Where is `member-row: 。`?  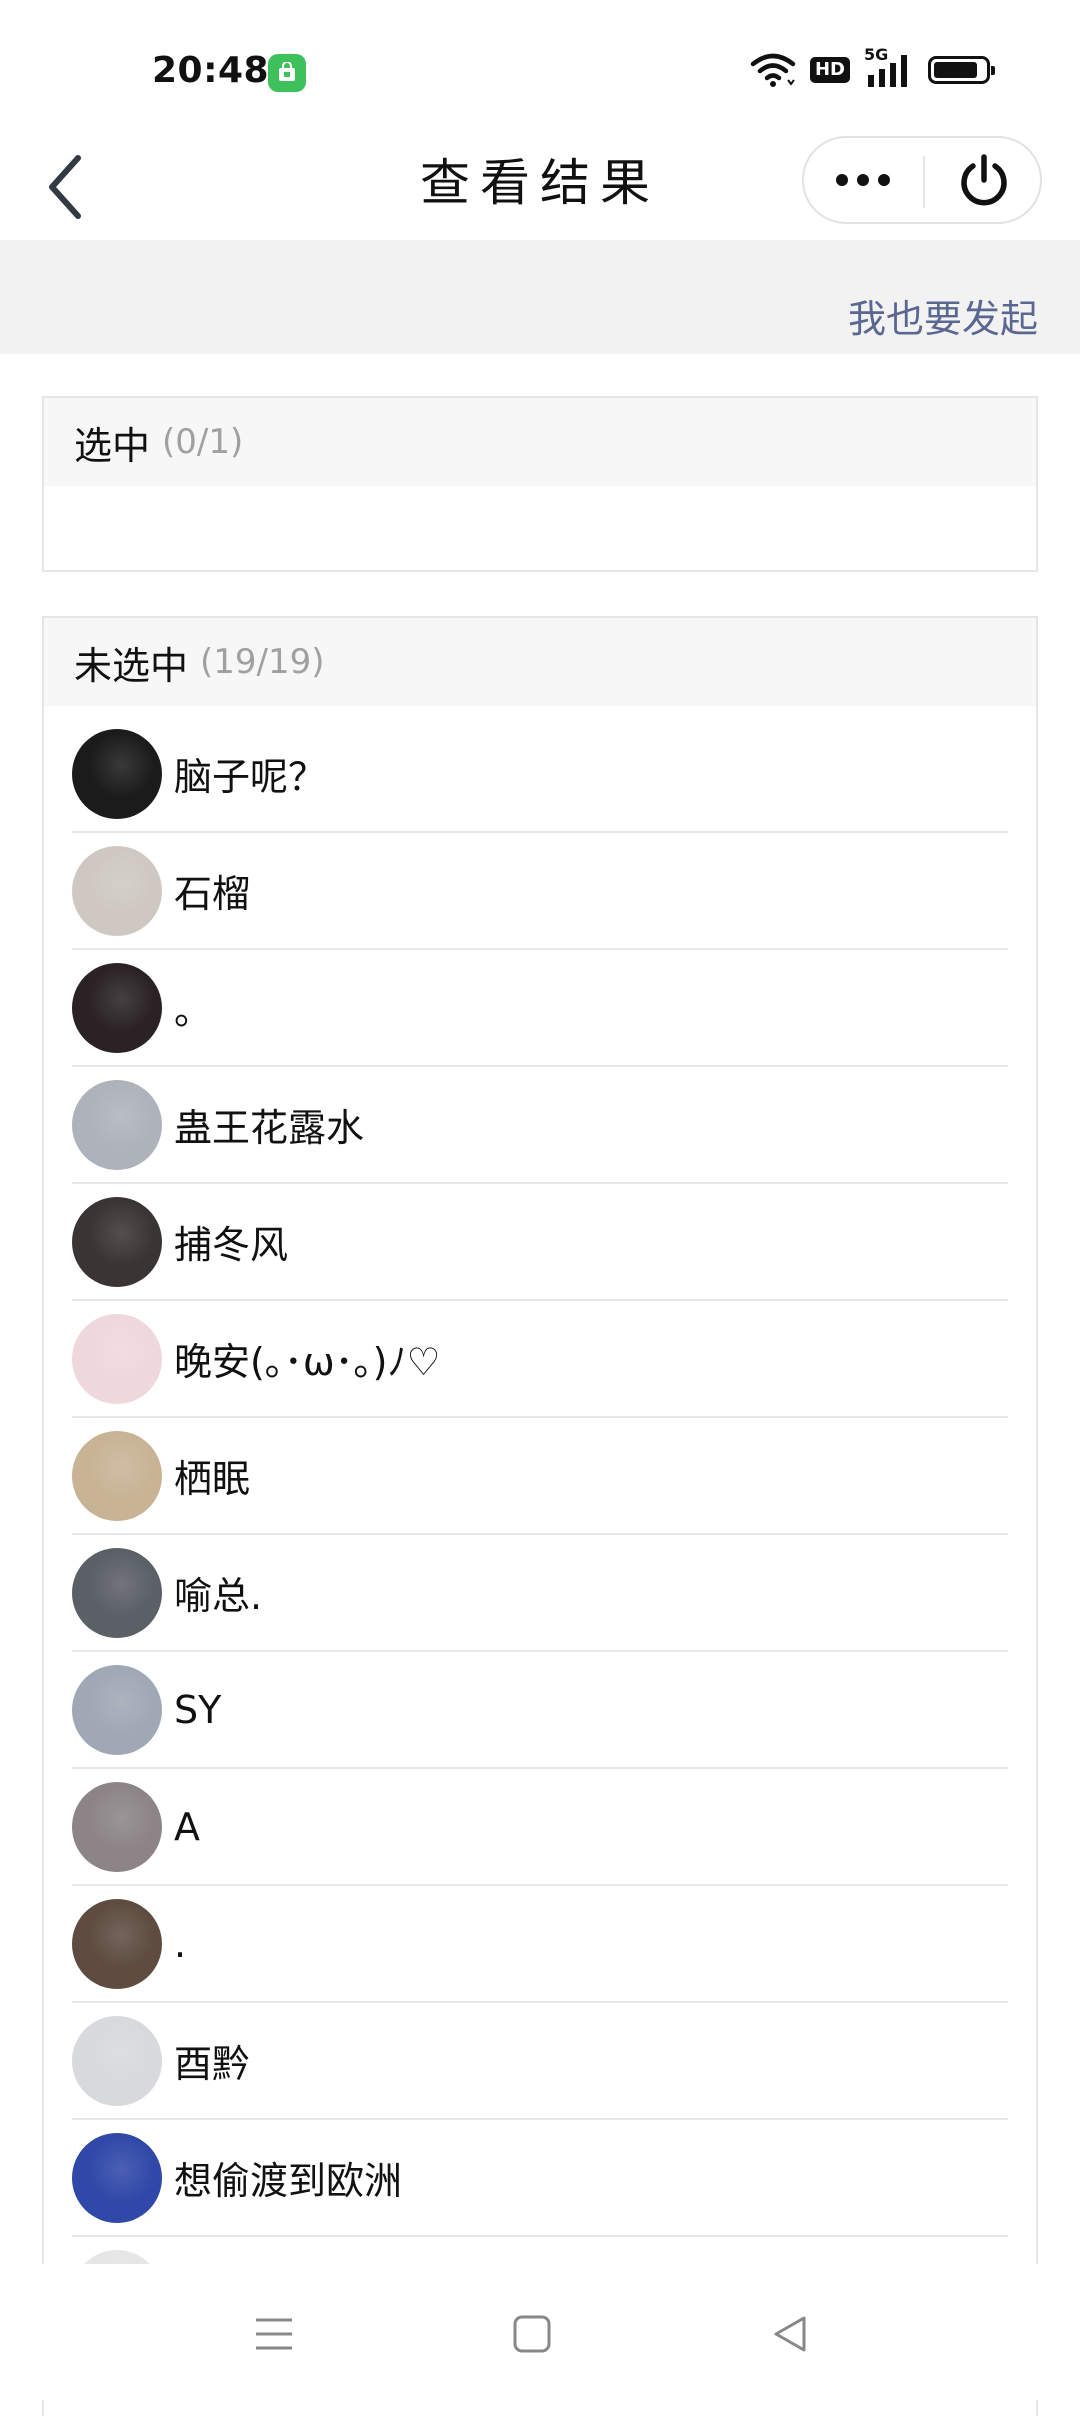 member-row: 。 is located at coordinates (540, 1008).